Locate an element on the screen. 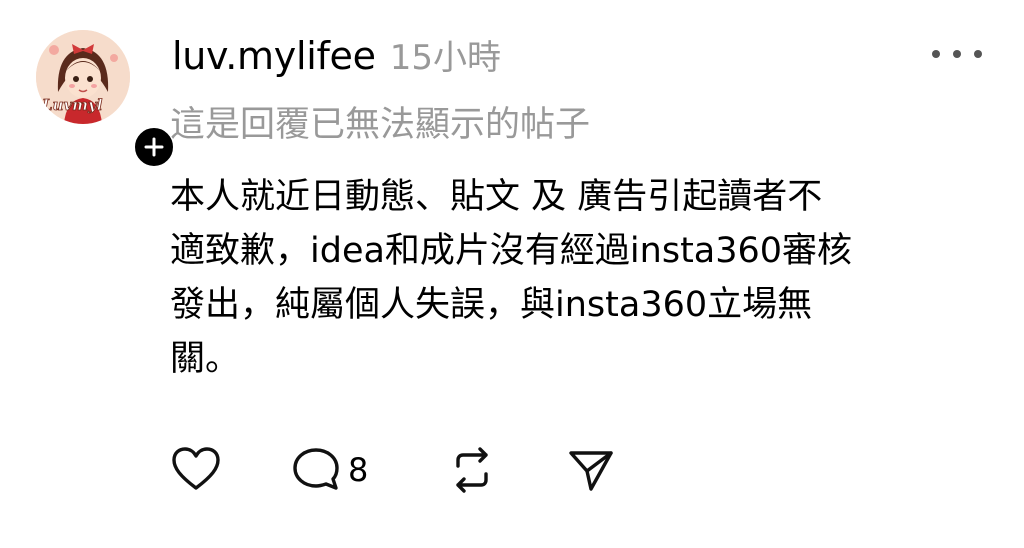 The height and width of the screenshot is (548, 1024). post-body-line: 關。 is located at coordinates (205, 359).